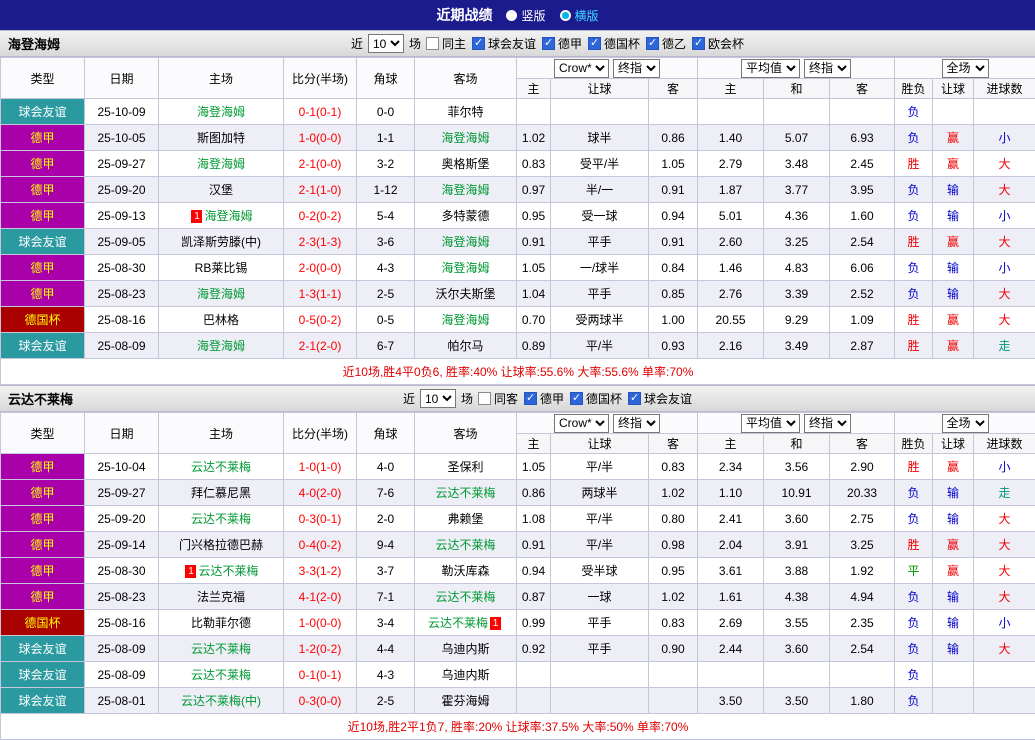 The image size is (1035, 740). I want to click on team-link: 勒沃库森, so click(465, 571).